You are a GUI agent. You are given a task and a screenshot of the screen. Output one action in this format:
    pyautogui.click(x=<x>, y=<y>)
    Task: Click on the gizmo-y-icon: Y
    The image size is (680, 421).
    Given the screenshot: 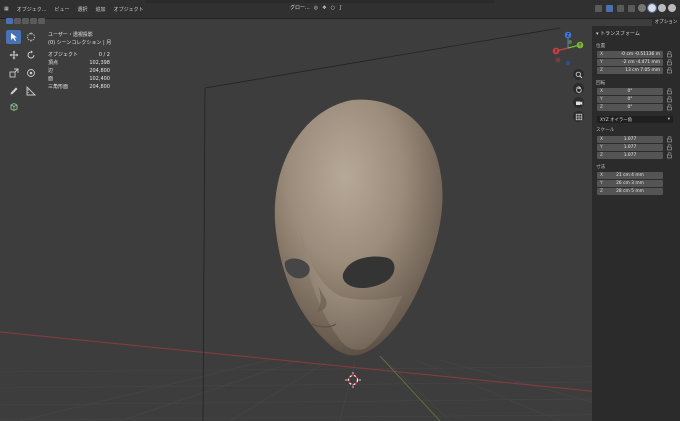 What is the action you would take?
    pyautogui.click(x=580, y=45)
    